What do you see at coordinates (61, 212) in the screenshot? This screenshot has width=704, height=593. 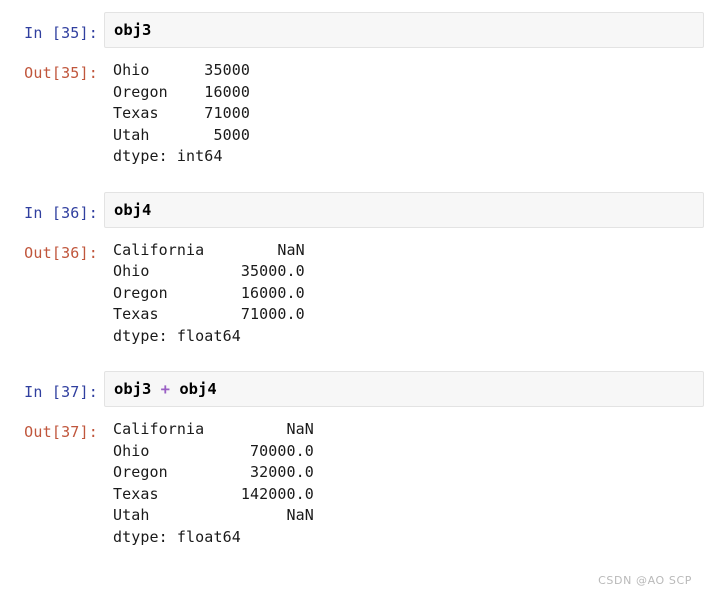 I see `input-prompt-label: In [36]:` at bounding box center [61, 212].